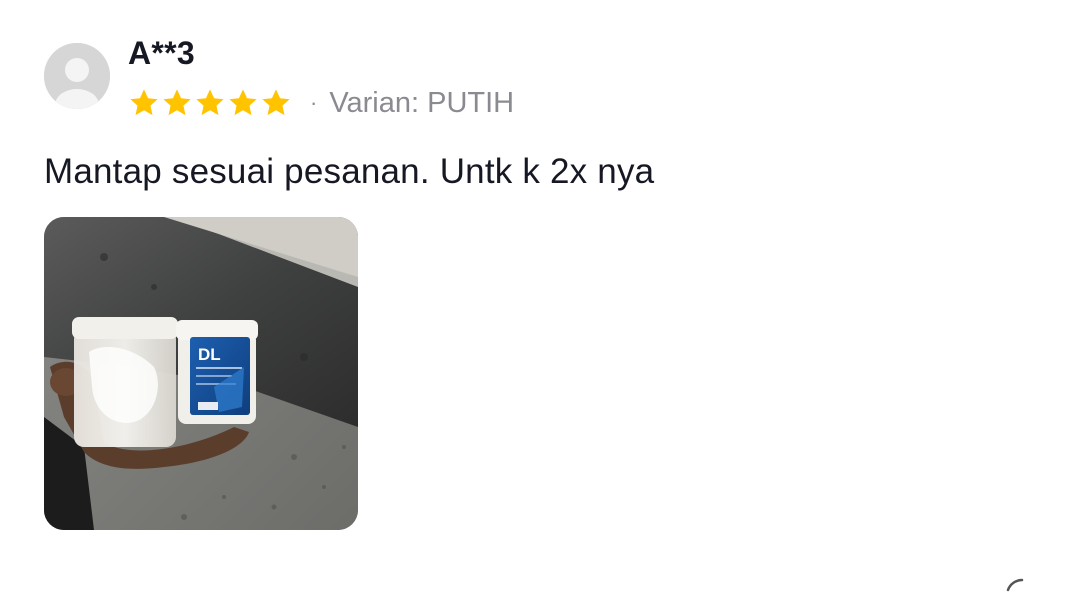  I want to click on jar-label-text: DL, so click(209, 354).